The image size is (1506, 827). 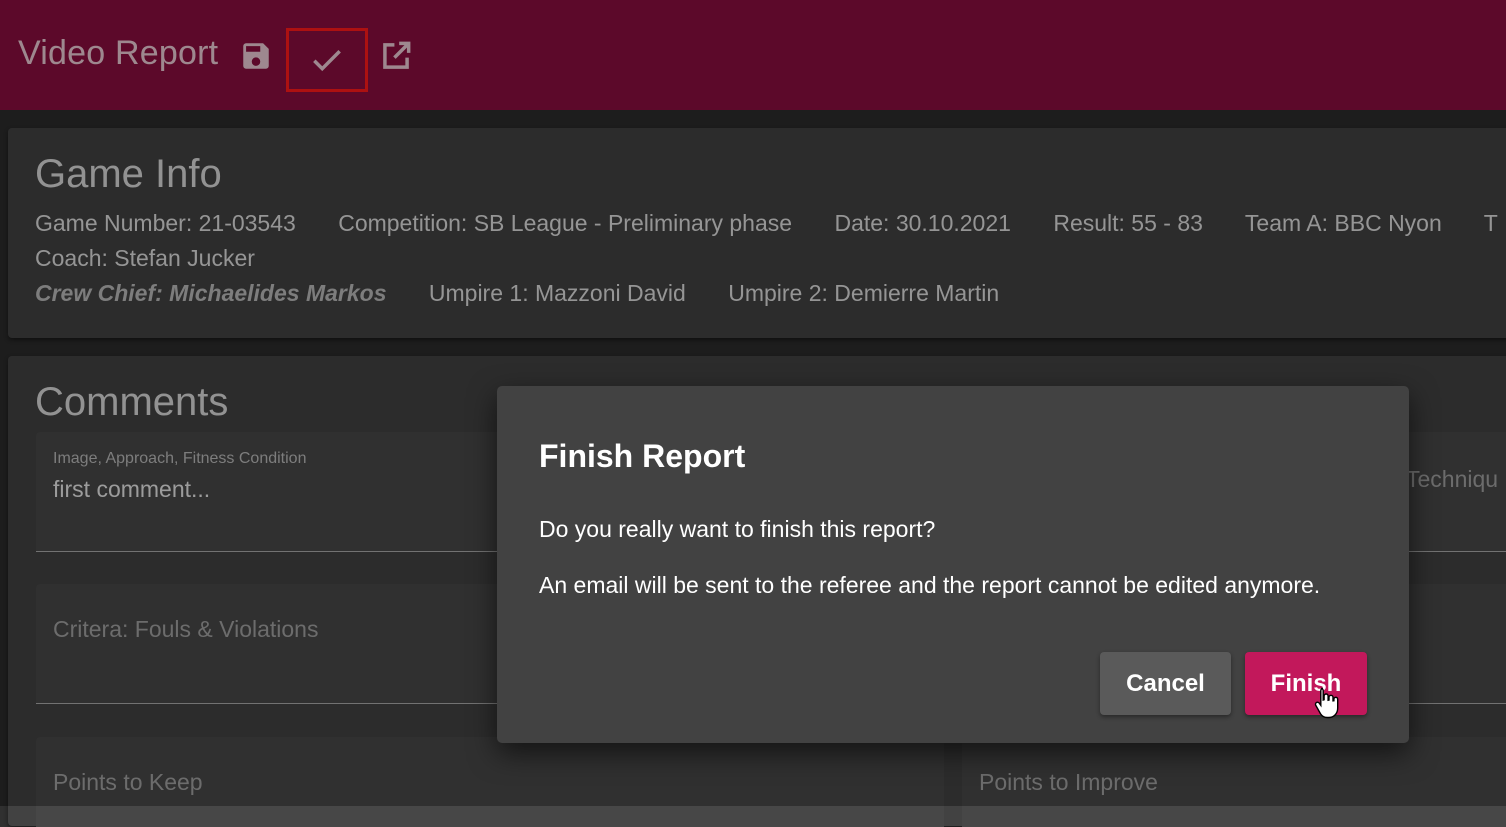 I want to click on finish-button: Finish, so click(x=1306, y=683).